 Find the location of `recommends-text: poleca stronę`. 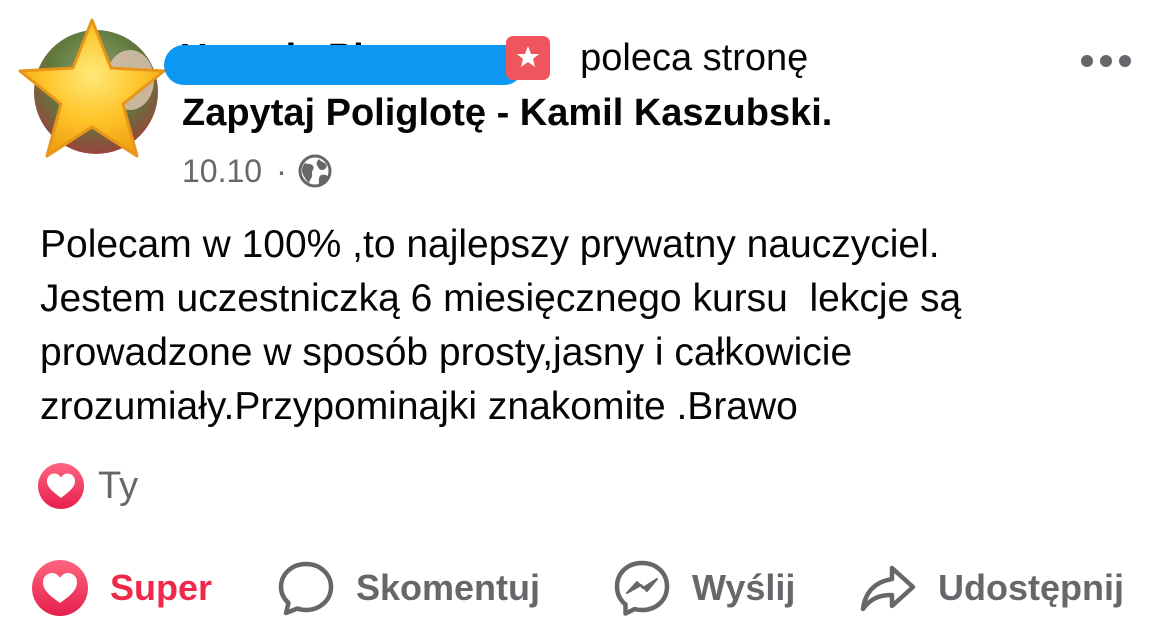

recommends-text: poleca stronę is located at coordinates (694, 57).